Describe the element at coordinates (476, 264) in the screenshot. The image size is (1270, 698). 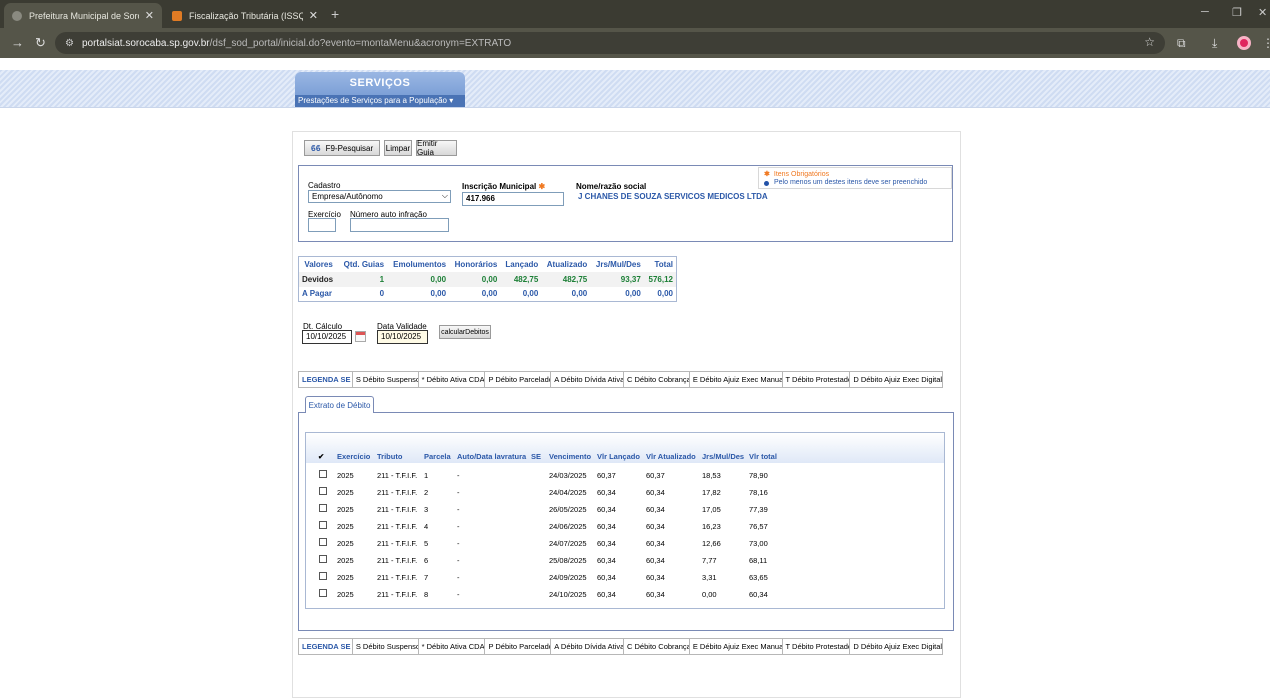
I see `summary-header: Honorários` at that location.